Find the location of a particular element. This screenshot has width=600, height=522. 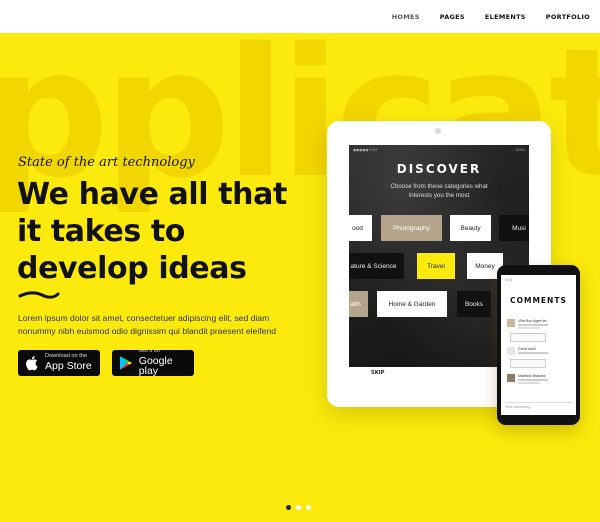

hero-tagline: State of the art technology is located at coordinates (106, 162).